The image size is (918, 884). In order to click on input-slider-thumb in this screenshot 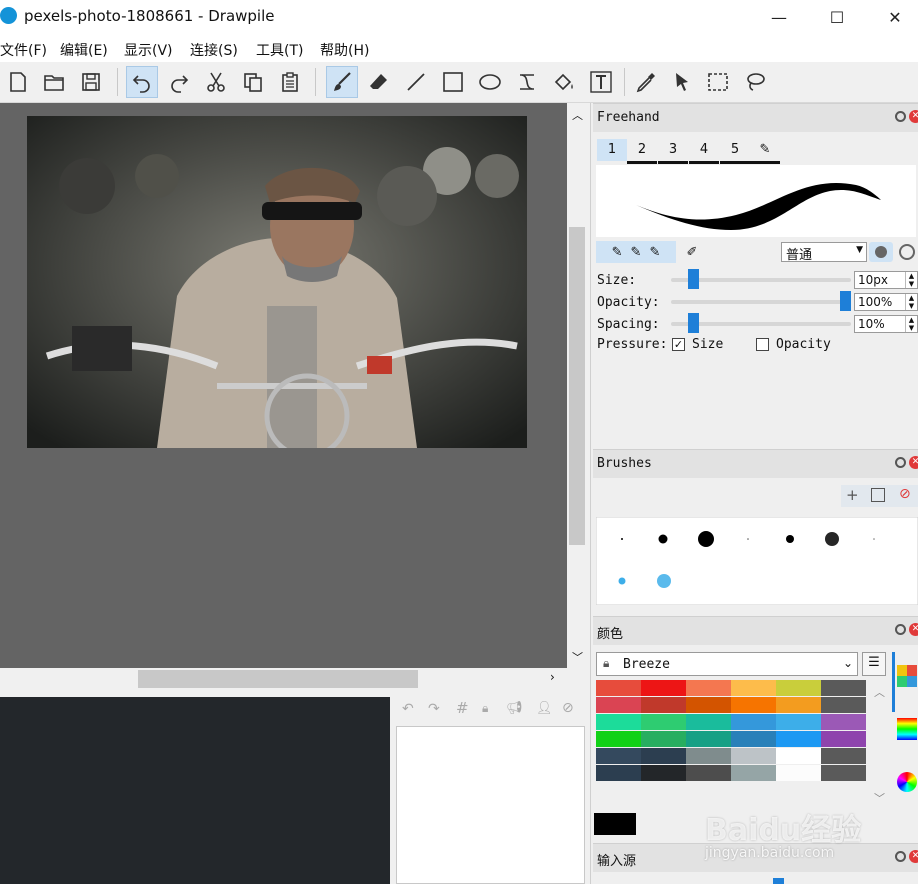, I will do `click(778, 881)`.